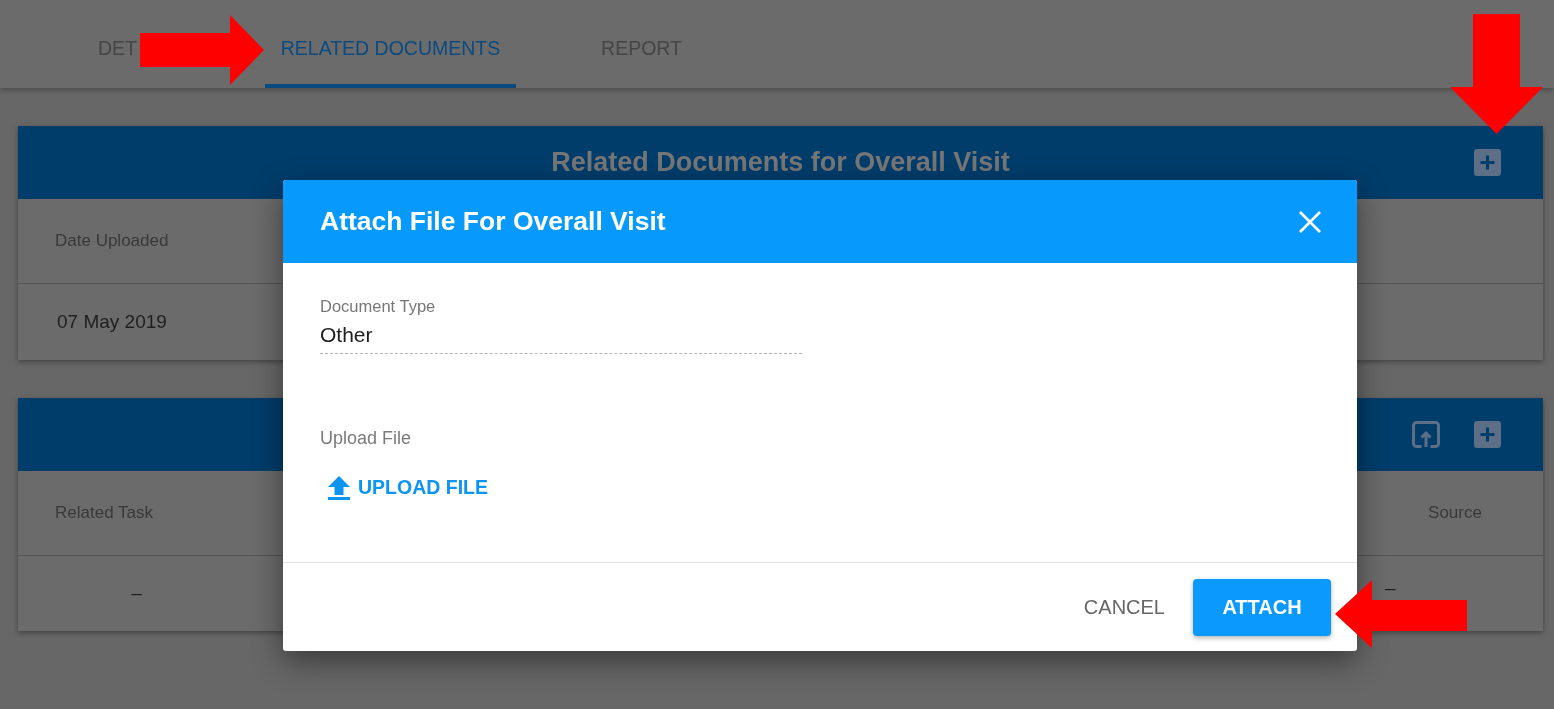  I want to click on close-icon, so click(1310, 221).